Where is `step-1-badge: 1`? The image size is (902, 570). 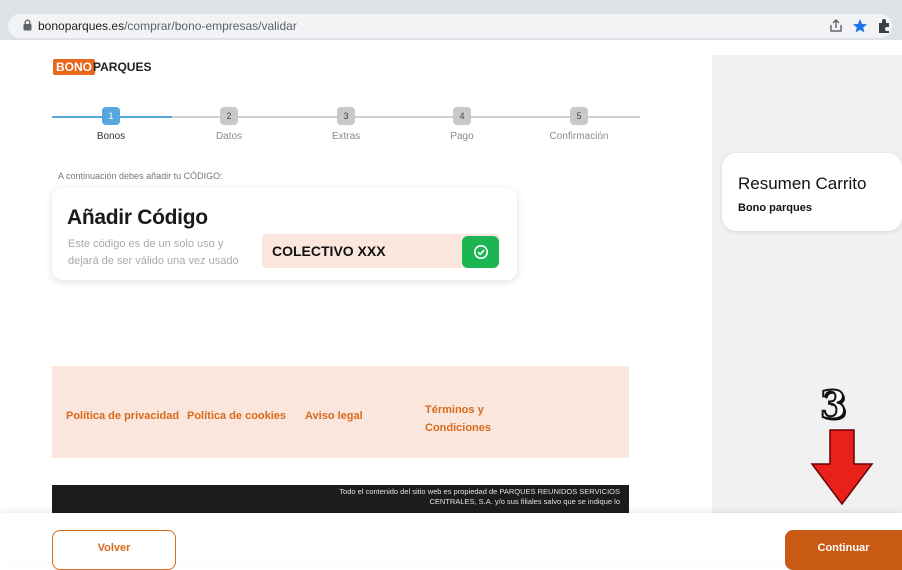 step-1-badge: 1 is located at coordinates (111, 116).